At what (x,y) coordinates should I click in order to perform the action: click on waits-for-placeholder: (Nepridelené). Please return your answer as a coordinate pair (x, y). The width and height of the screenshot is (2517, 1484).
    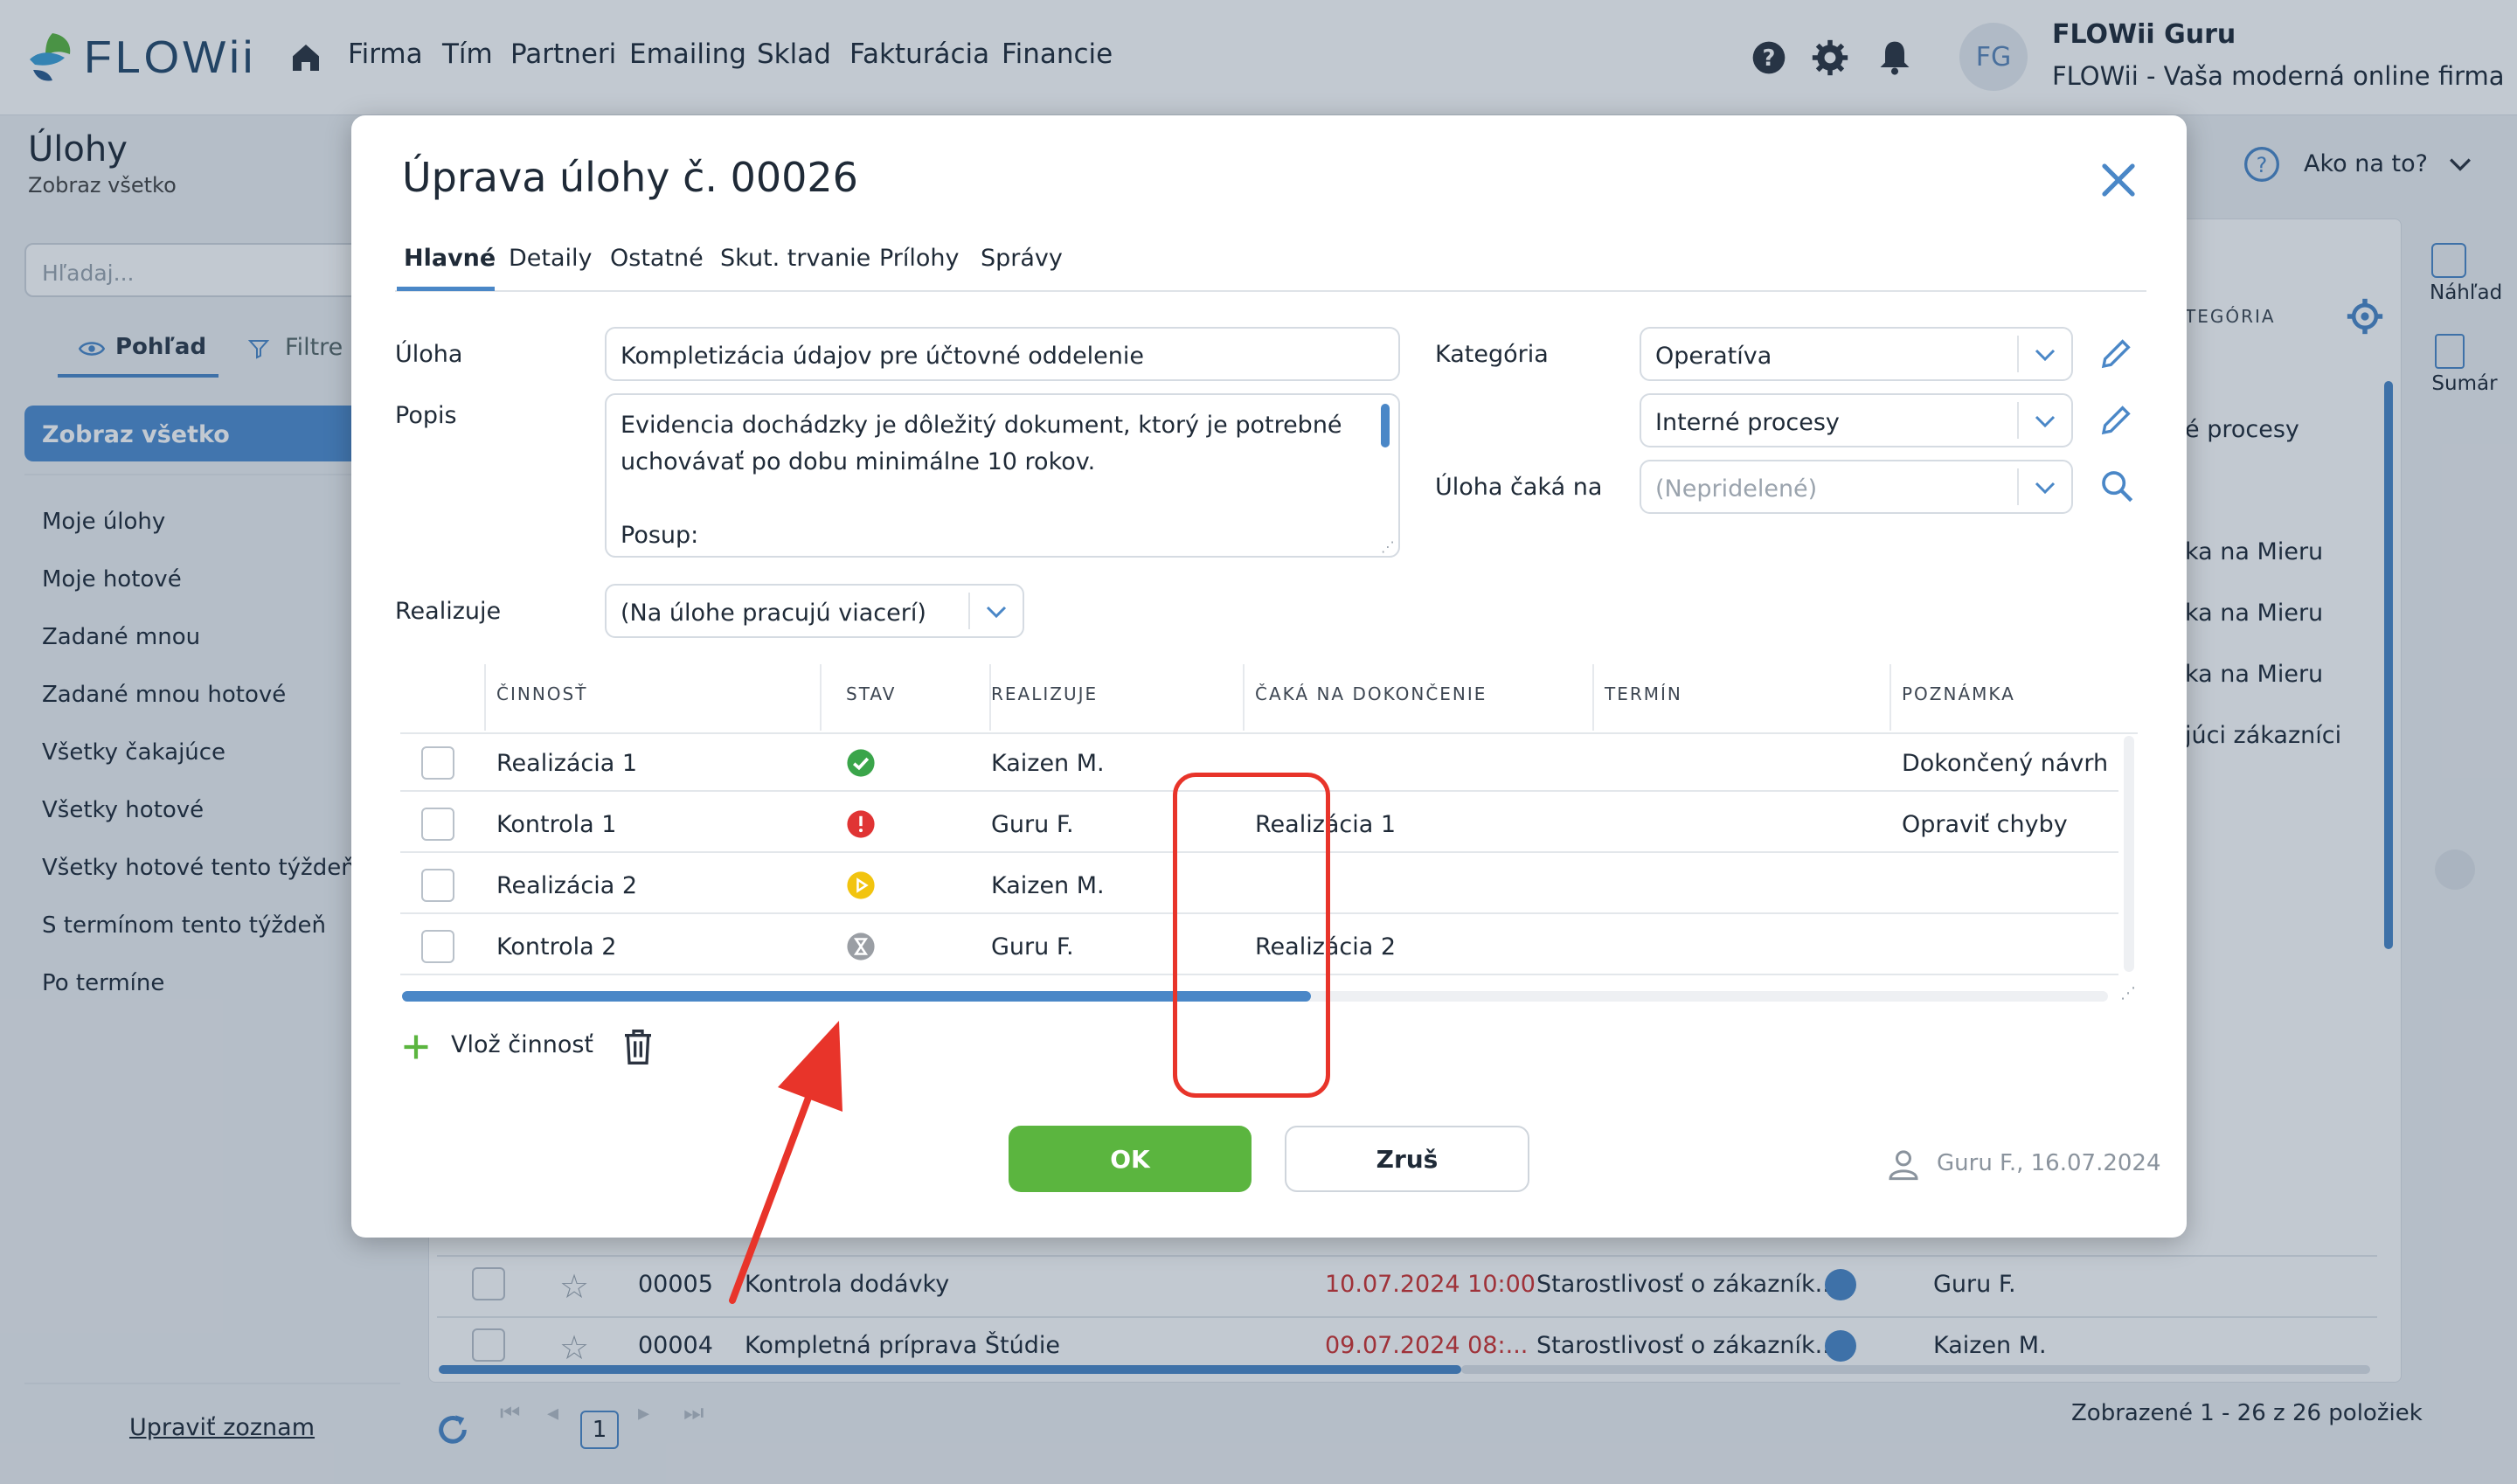
    Looking at the image, I should click on (1736, 489).